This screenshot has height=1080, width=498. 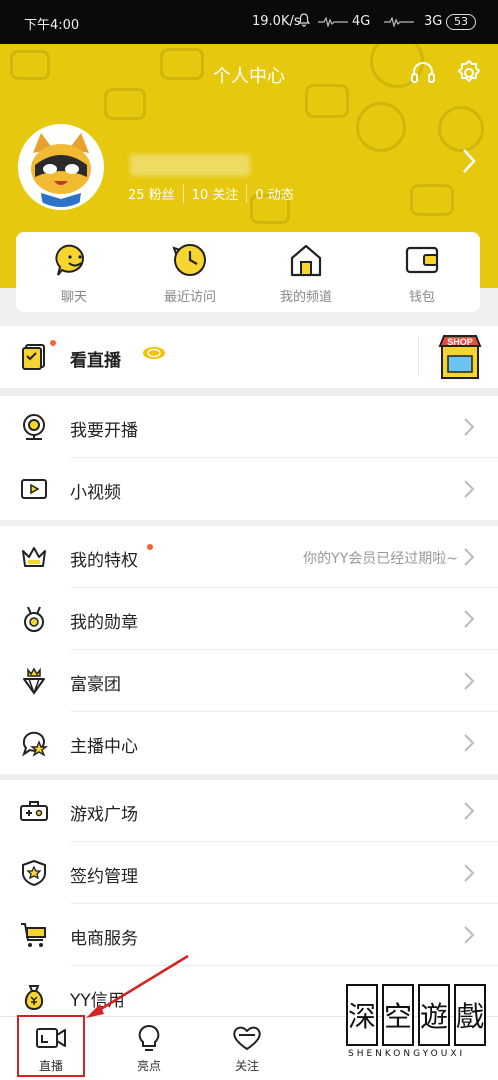 I want to click on watermark-caption: SHENKONGYOUXI, so click(x=407, y=1054).